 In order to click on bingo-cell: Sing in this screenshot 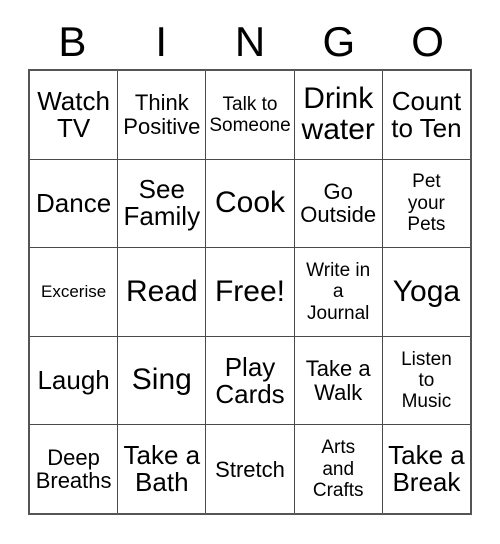, I will do `click(161, 380)`.